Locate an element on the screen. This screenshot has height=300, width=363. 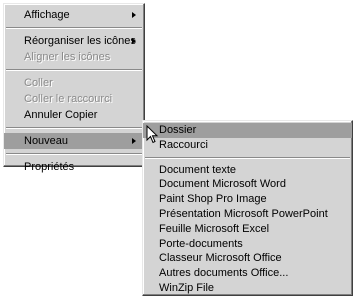
menu-item-label: Paint Shop Pro Image is located at coordinates (213, 199).